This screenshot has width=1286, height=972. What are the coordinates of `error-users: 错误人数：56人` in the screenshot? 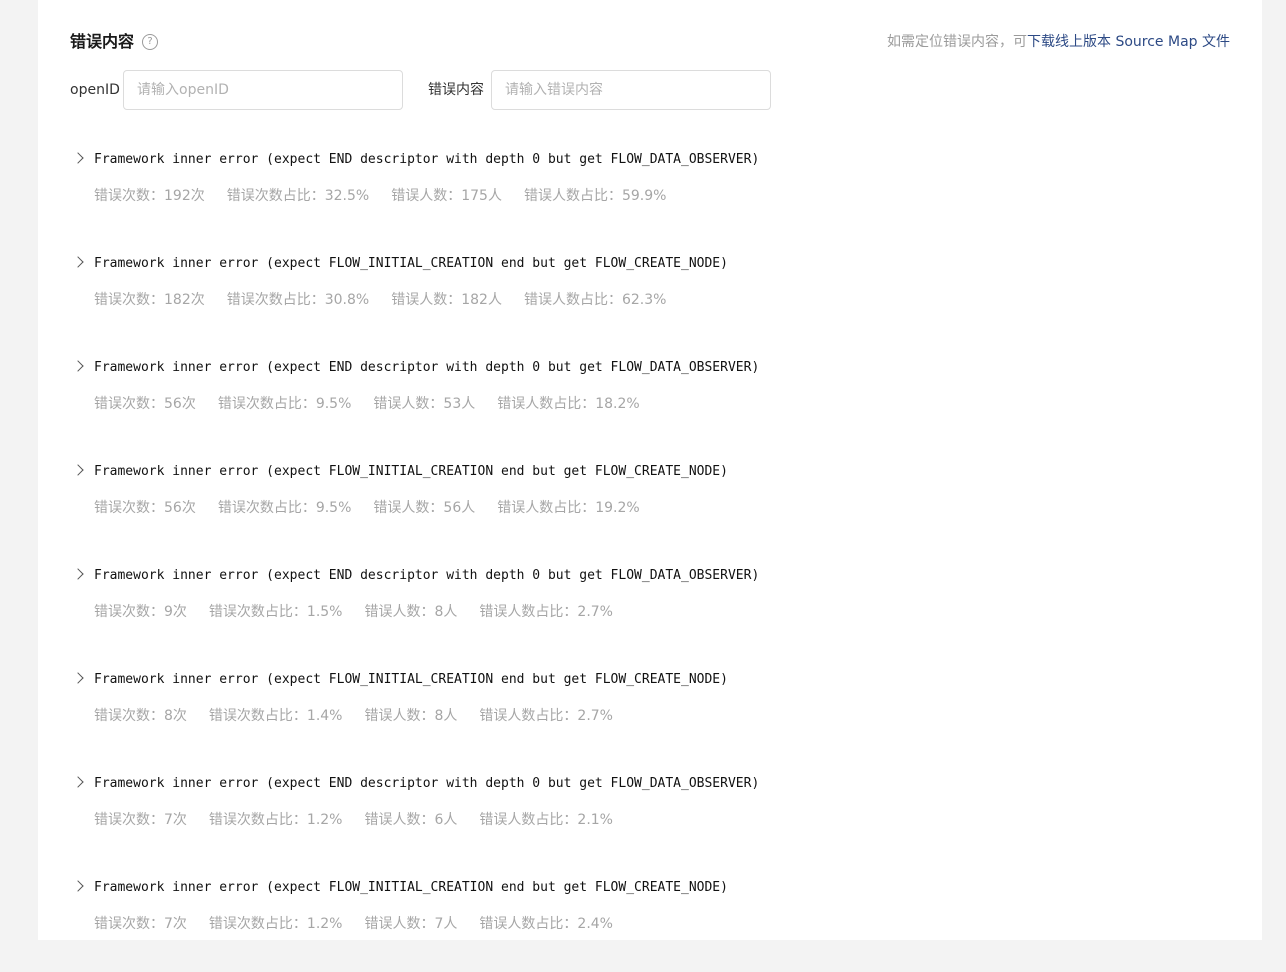 It's located at (424, 508).